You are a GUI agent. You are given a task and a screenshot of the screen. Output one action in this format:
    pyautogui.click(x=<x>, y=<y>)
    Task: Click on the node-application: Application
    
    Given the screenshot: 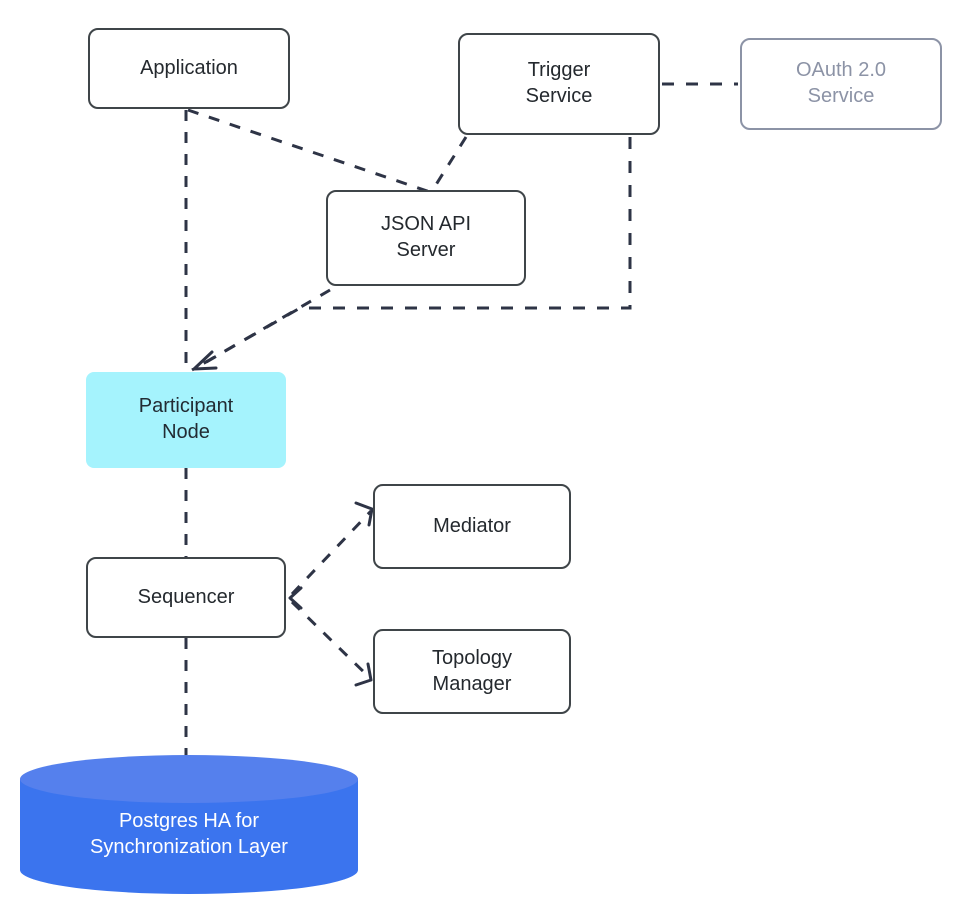 What is the action you would take?
    pyautogui.click(x=189, y=68)
    